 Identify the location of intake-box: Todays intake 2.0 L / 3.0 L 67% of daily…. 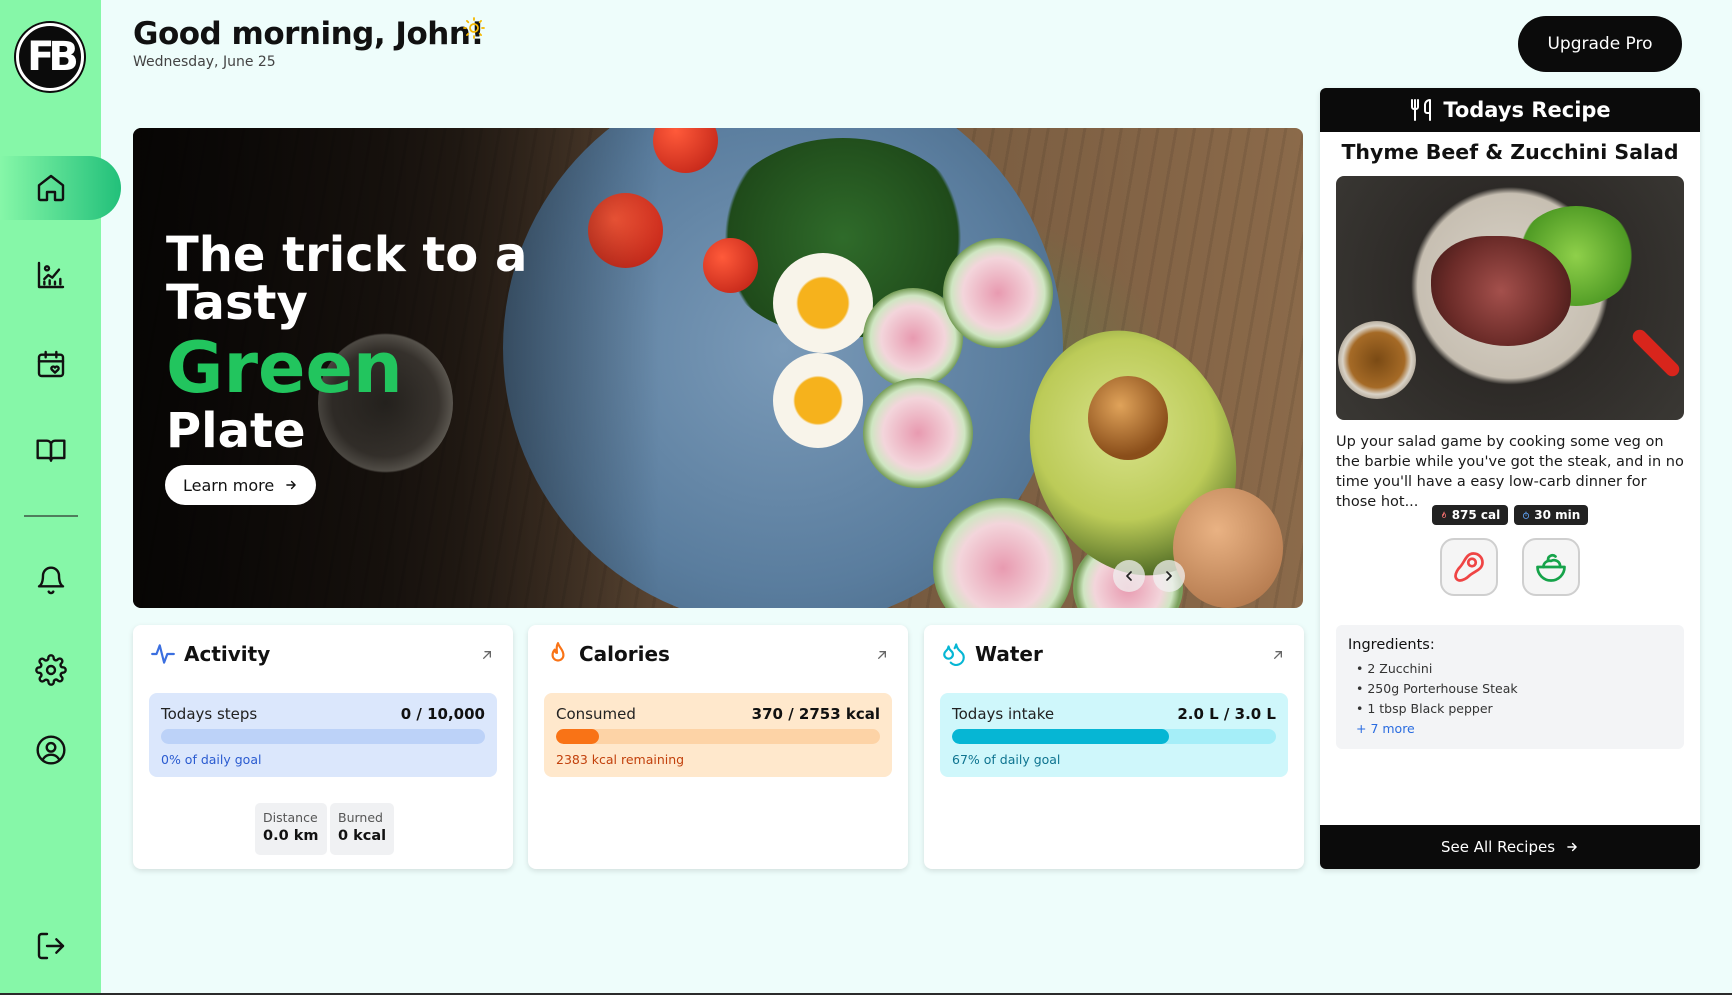
(1114, 735).